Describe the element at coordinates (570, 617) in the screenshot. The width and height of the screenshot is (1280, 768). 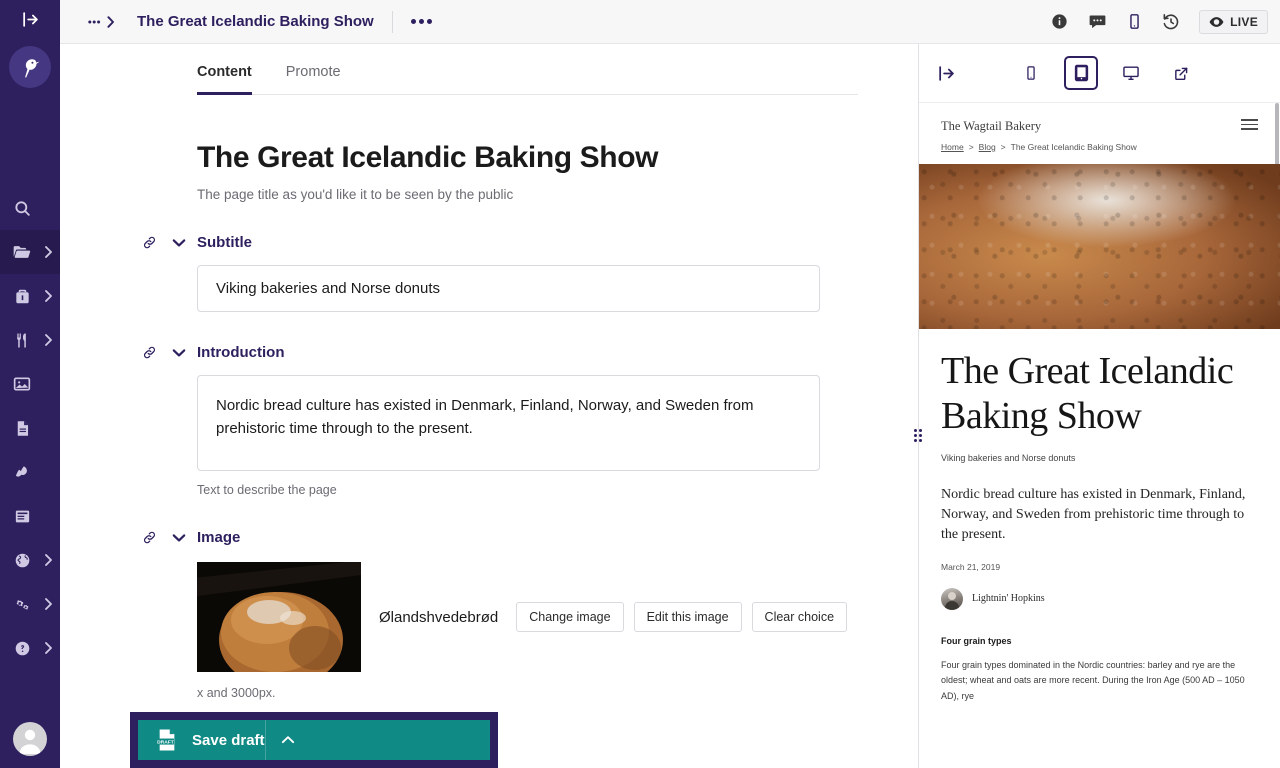
I see `change-image-button: Change image` at that location.